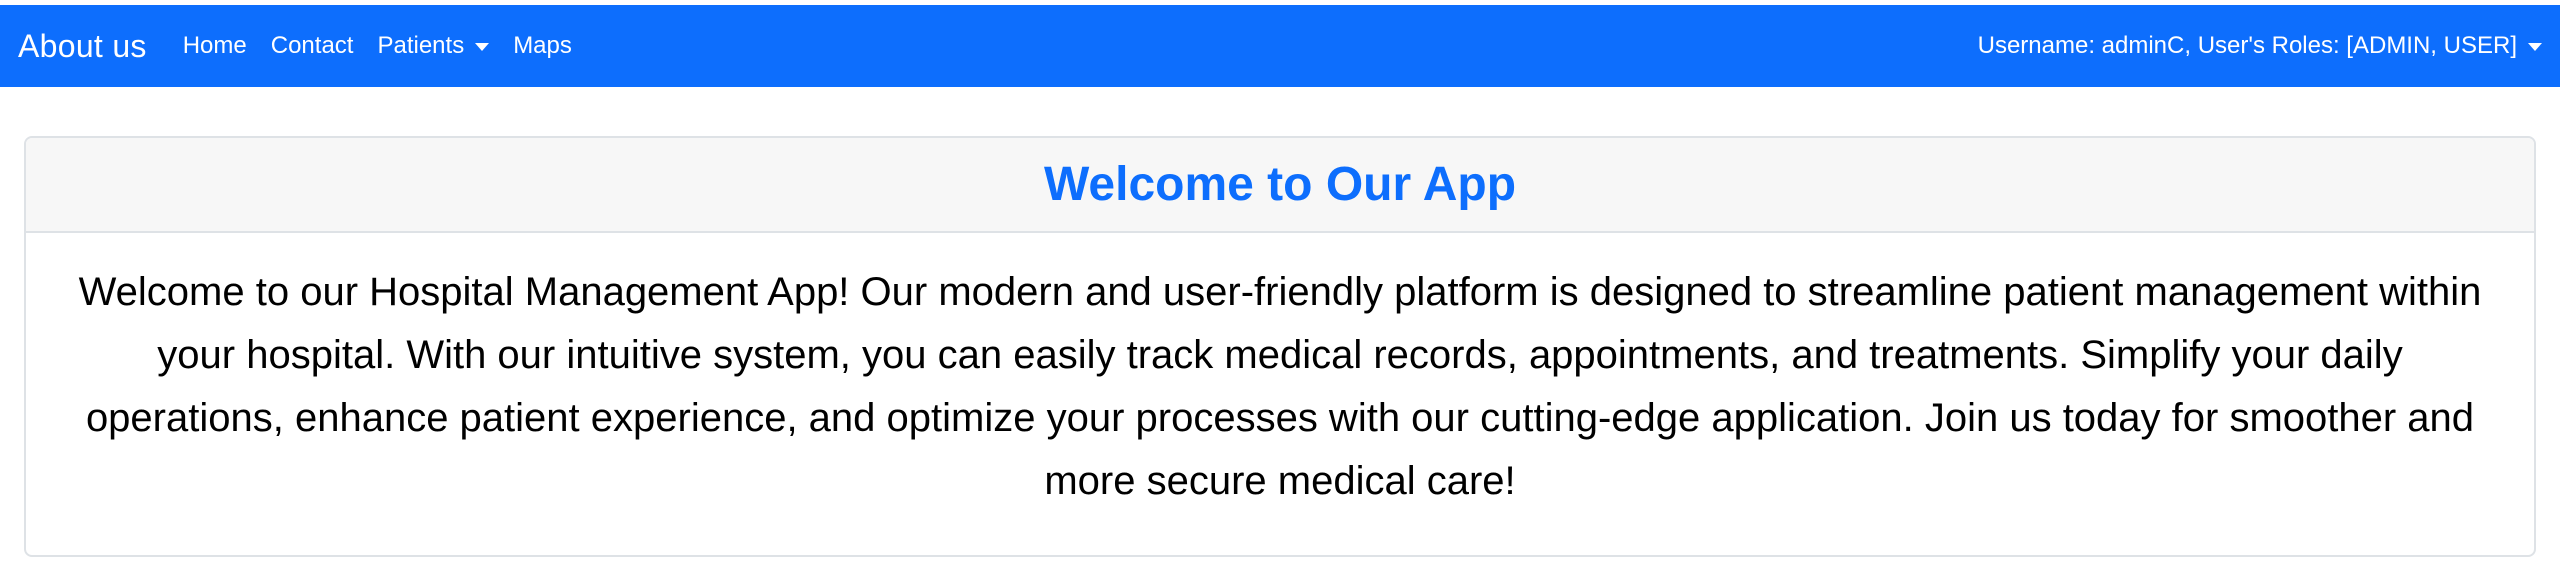 The width and height of the screenshot is (2560, 573). I want to click on nav-link-contact: Contact, so click(312, 46).